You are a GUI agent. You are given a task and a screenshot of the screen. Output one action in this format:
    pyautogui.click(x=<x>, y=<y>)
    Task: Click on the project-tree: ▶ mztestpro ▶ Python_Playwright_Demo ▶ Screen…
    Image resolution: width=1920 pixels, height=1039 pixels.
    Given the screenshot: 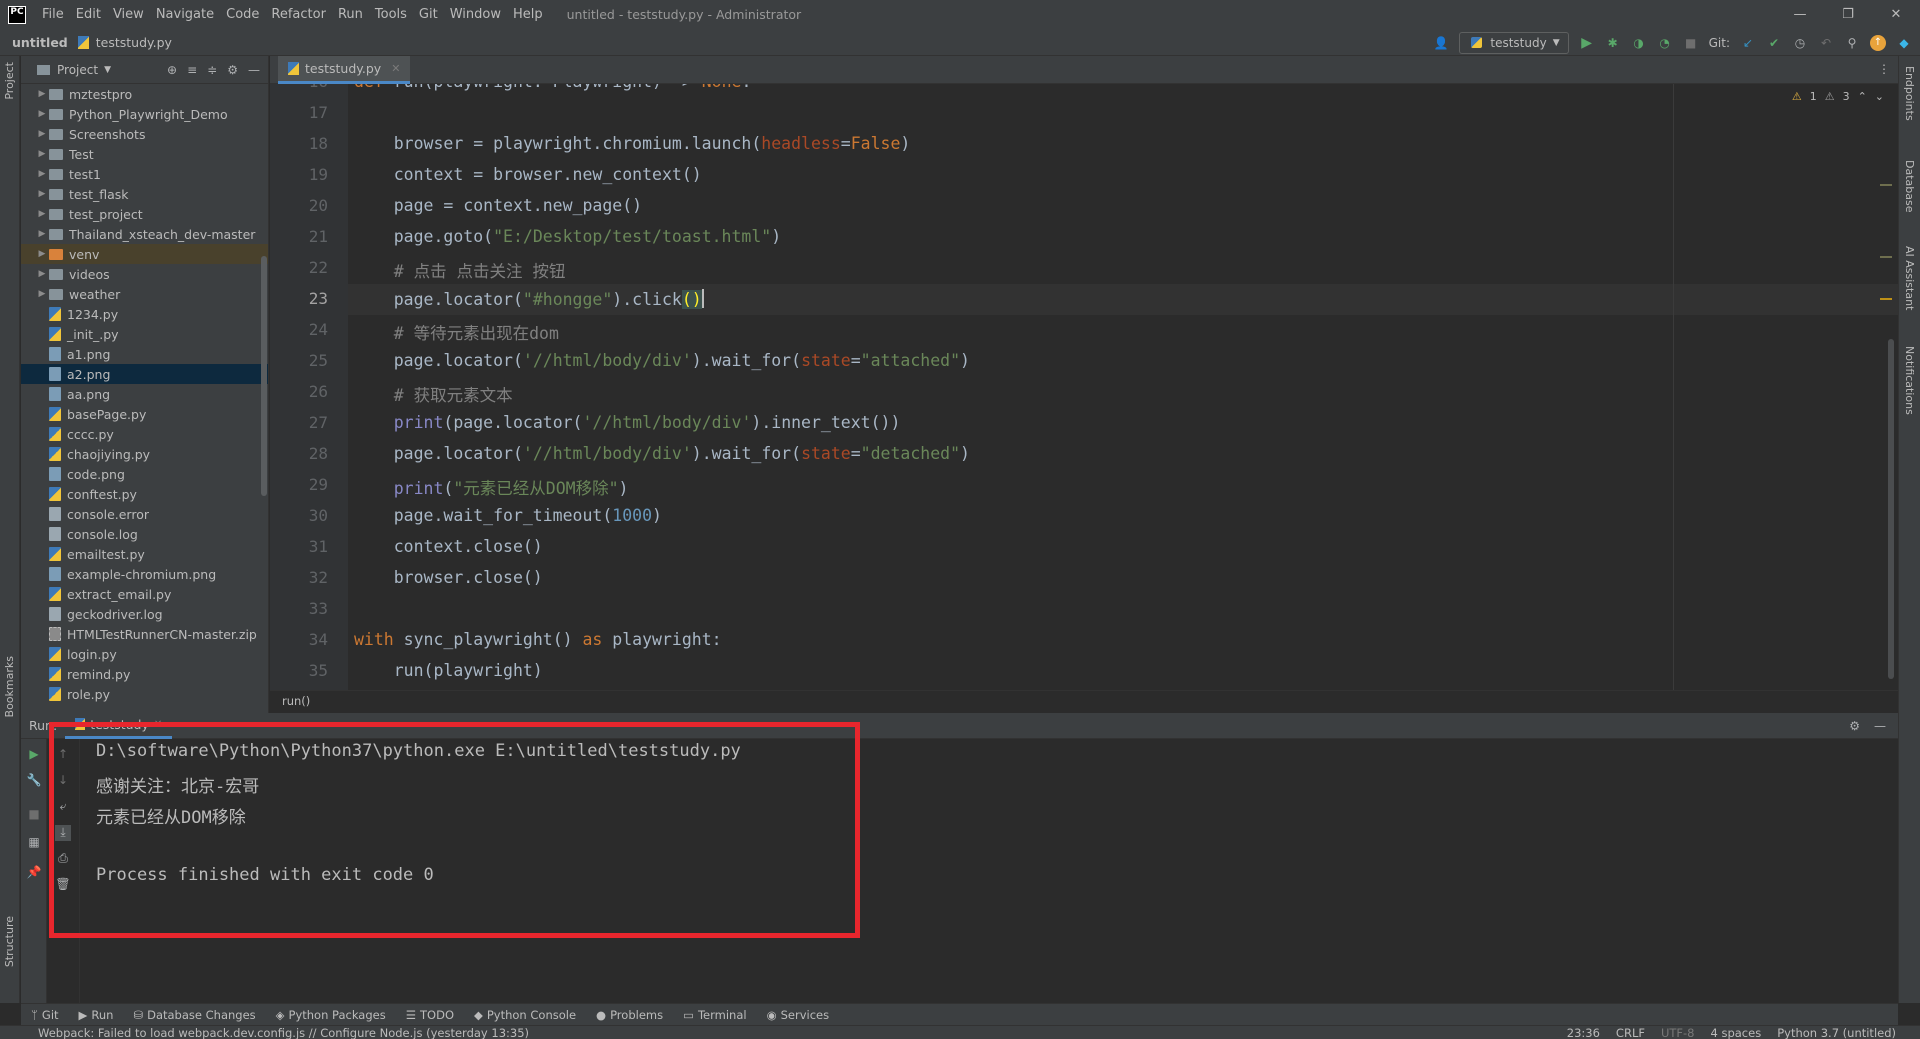 What is the action you would take?
    pyautogui.click(x=144, y=394)
    